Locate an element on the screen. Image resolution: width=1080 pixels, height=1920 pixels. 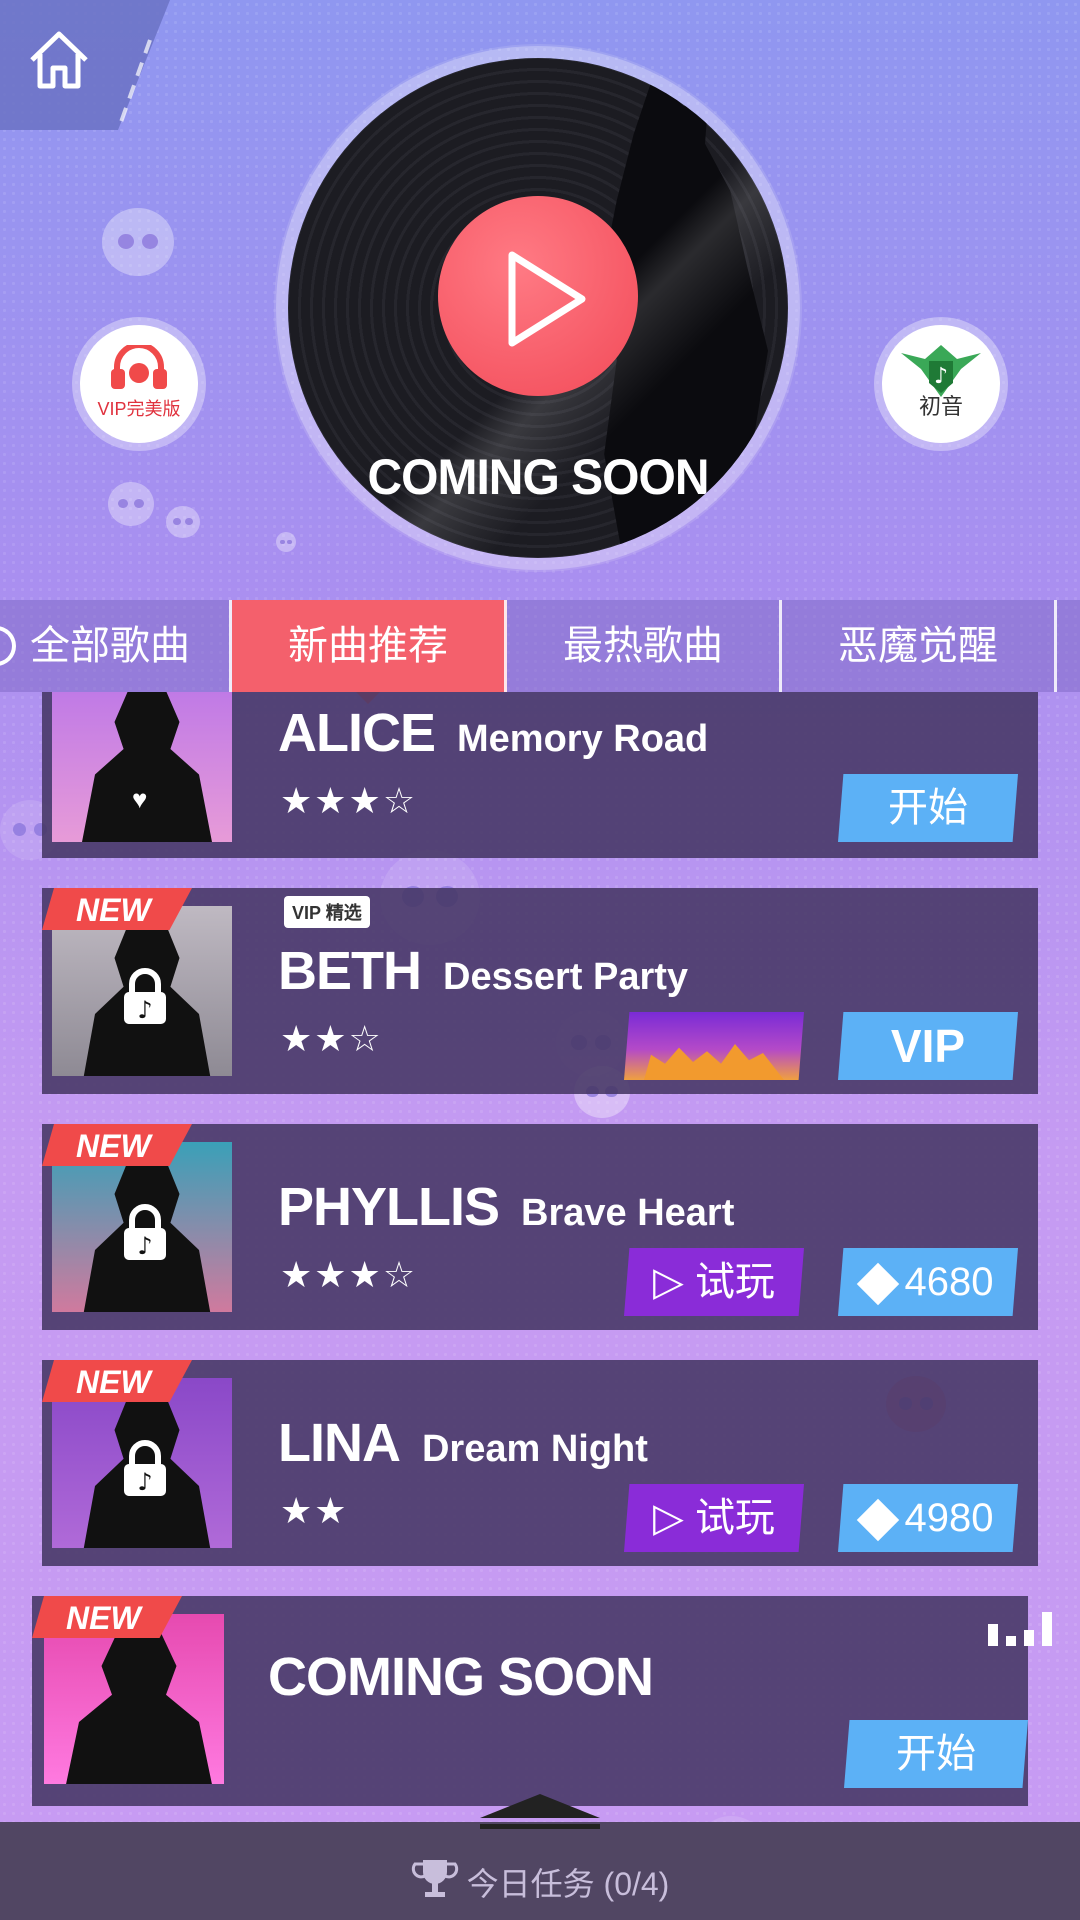
character-name: LINA is located at coordinates (339, 1443).